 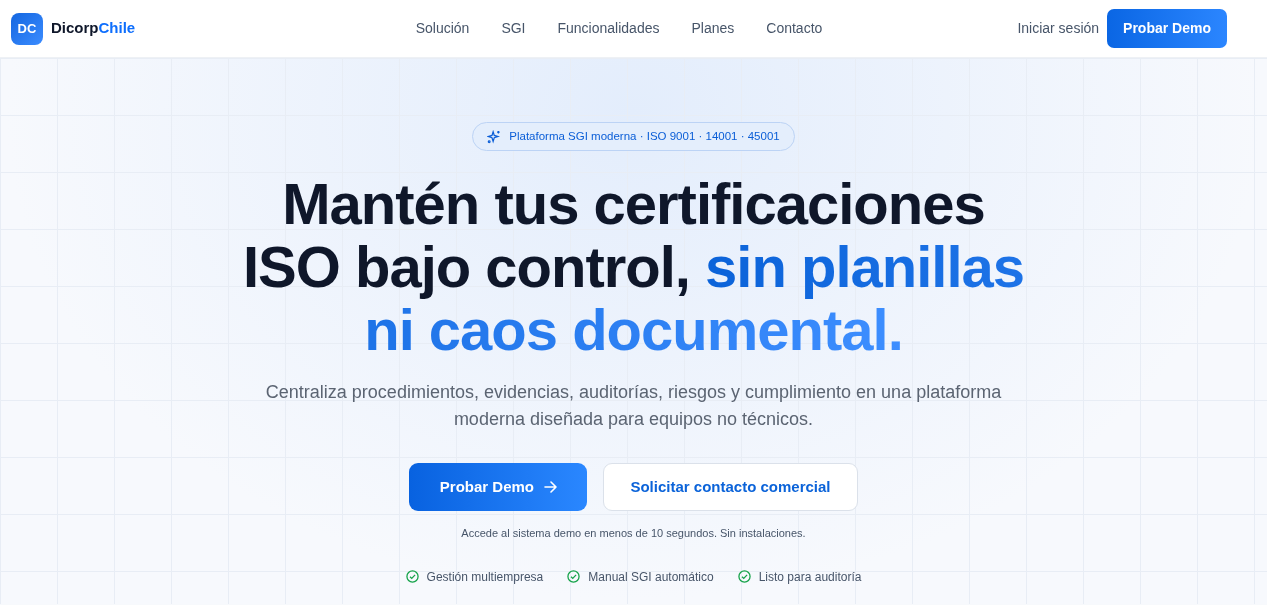 I want to click on nav-link: Planes, so click(x=713, y=28).